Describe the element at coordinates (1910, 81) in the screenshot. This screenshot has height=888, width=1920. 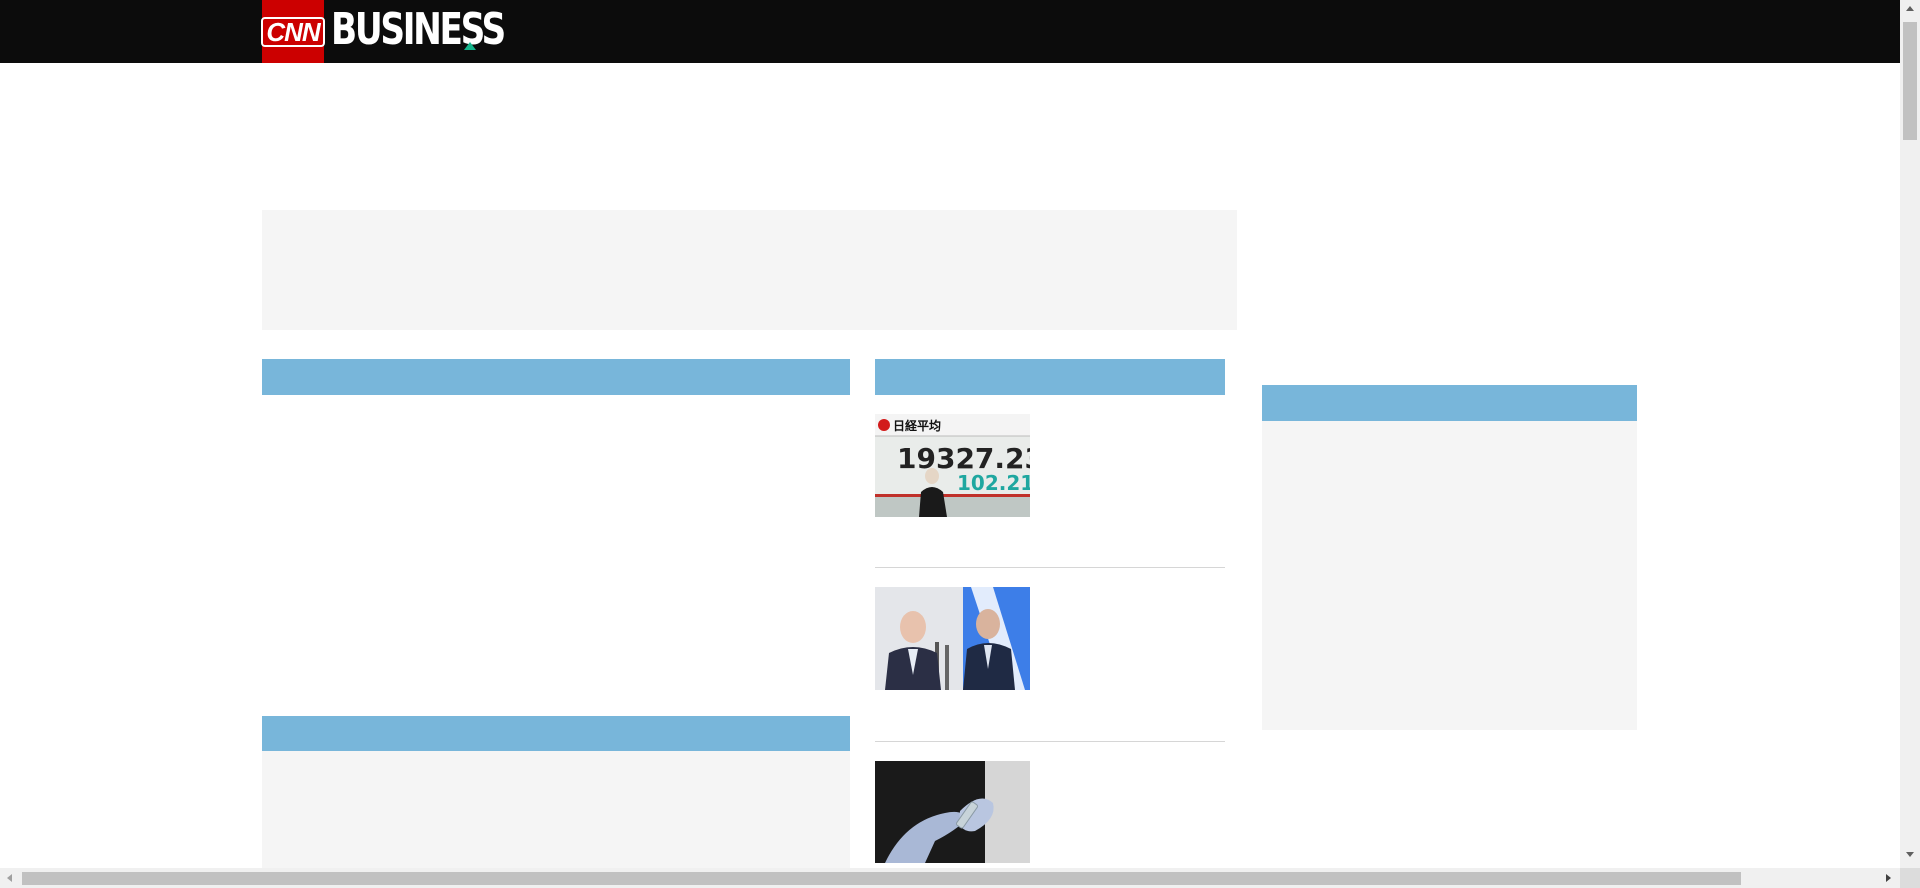
I see `vertical-scroll-thumb` at that location.